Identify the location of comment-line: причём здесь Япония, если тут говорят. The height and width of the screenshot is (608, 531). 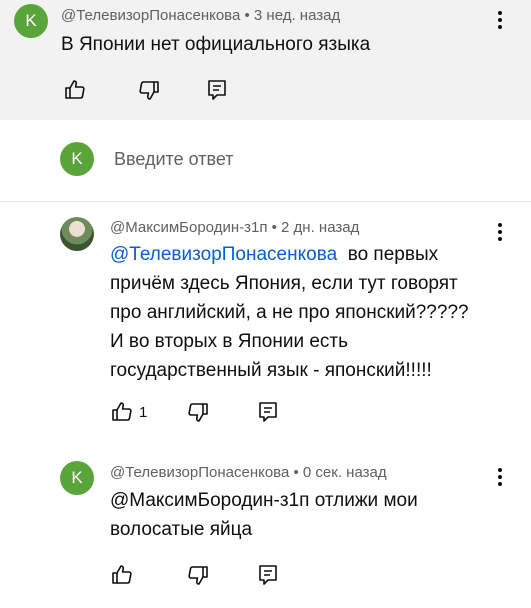
(284, 283).